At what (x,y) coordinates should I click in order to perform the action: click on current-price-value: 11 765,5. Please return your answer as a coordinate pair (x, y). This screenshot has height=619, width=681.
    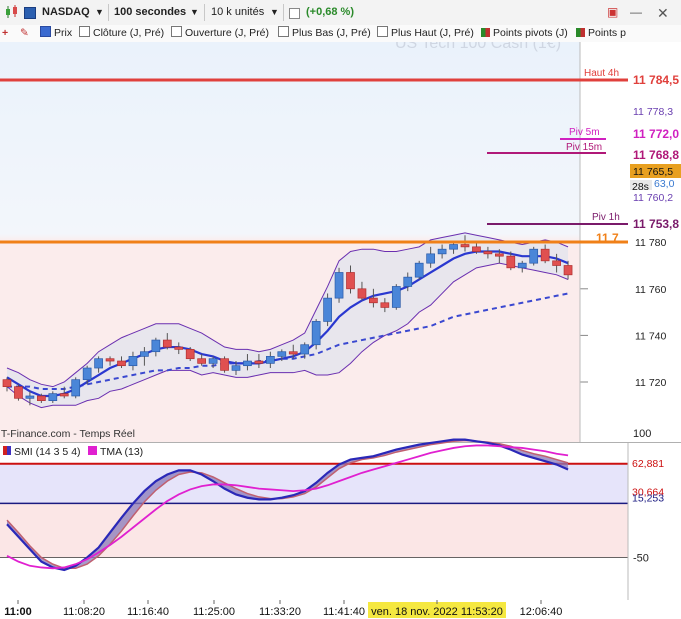
    Looking at the image, I should click on (653, 172).